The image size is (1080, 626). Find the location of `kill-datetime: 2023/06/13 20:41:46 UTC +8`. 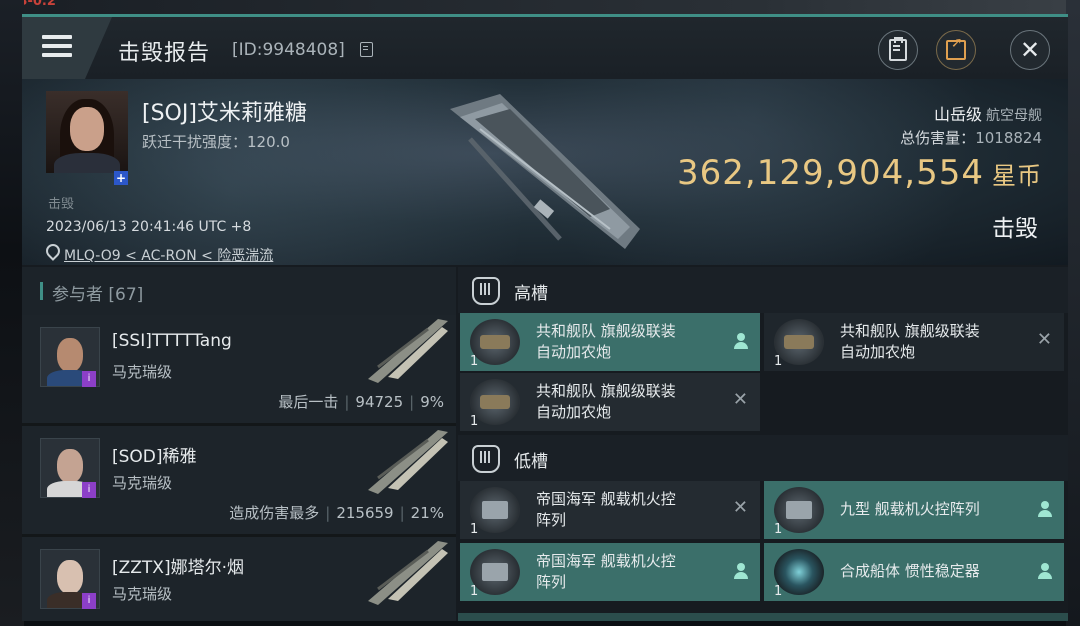

kill-datetime: 2023/06/13 20:41:46 UTC +8 is located at coordinates (149, 227).